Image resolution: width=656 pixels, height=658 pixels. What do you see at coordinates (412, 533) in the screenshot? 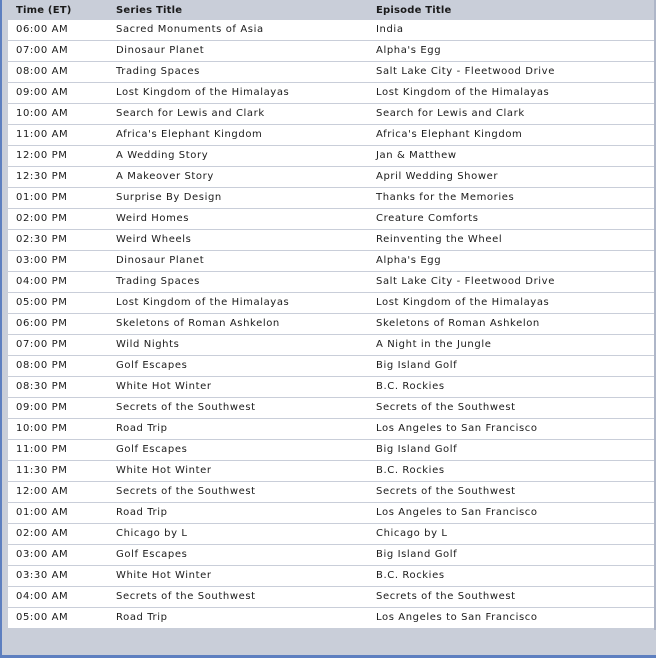
I see `cell-episode-title: Chicago by L` at bounding box center [412, 533].